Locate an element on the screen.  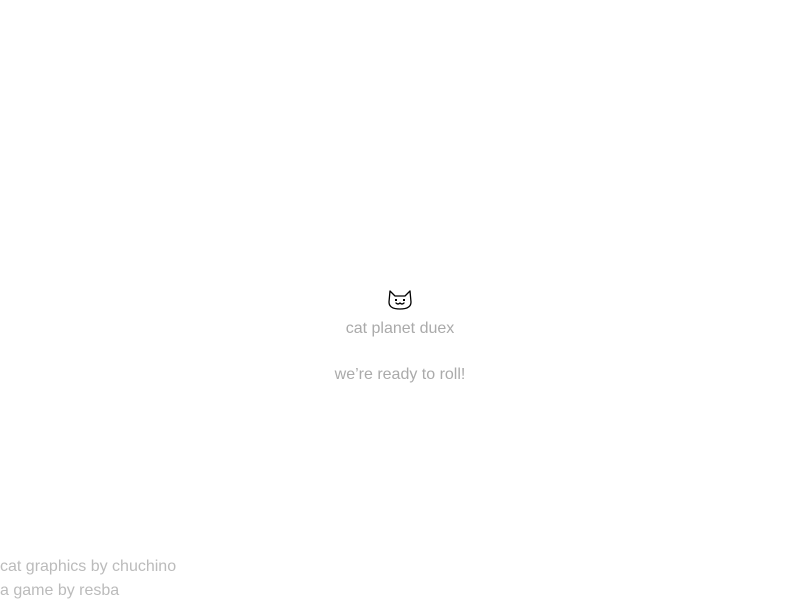
game-title: cat planet duex is located at coordinates (400, 328).